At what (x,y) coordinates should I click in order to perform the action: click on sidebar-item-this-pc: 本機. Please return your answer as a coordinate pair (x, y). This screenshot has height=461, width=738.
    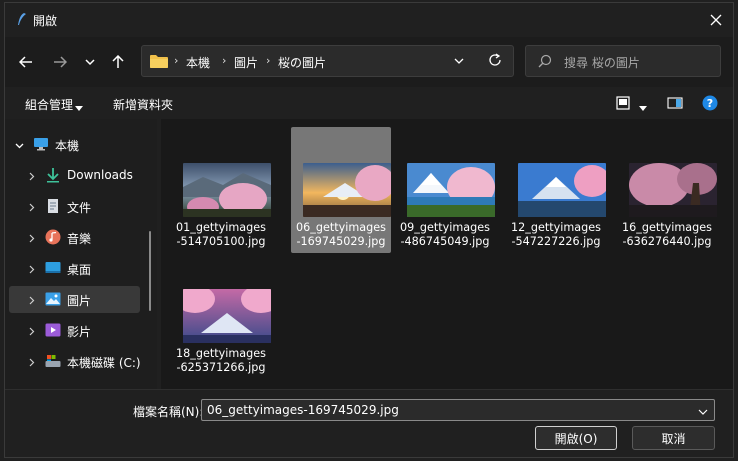
    Looking at the image, I should click on (72, 144).